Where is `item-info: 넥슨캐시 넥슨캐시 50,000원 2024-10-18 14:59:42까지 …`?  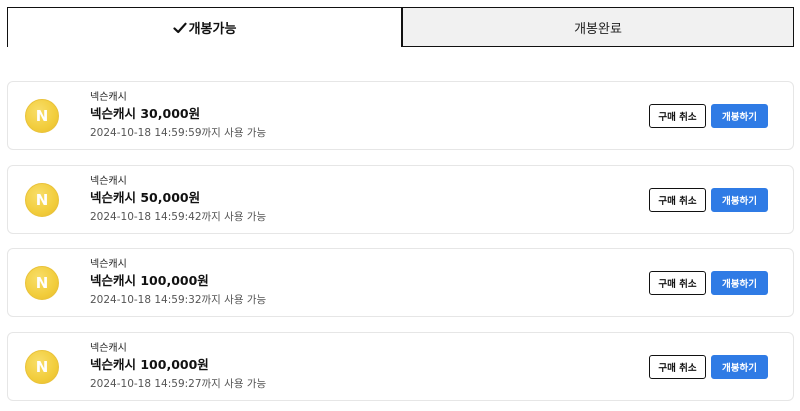
item-info: 넥슨캐시 넥슨캐시 50,000원 2024-10-18 14:59:42까지 … is located at coordinates (178, 199).